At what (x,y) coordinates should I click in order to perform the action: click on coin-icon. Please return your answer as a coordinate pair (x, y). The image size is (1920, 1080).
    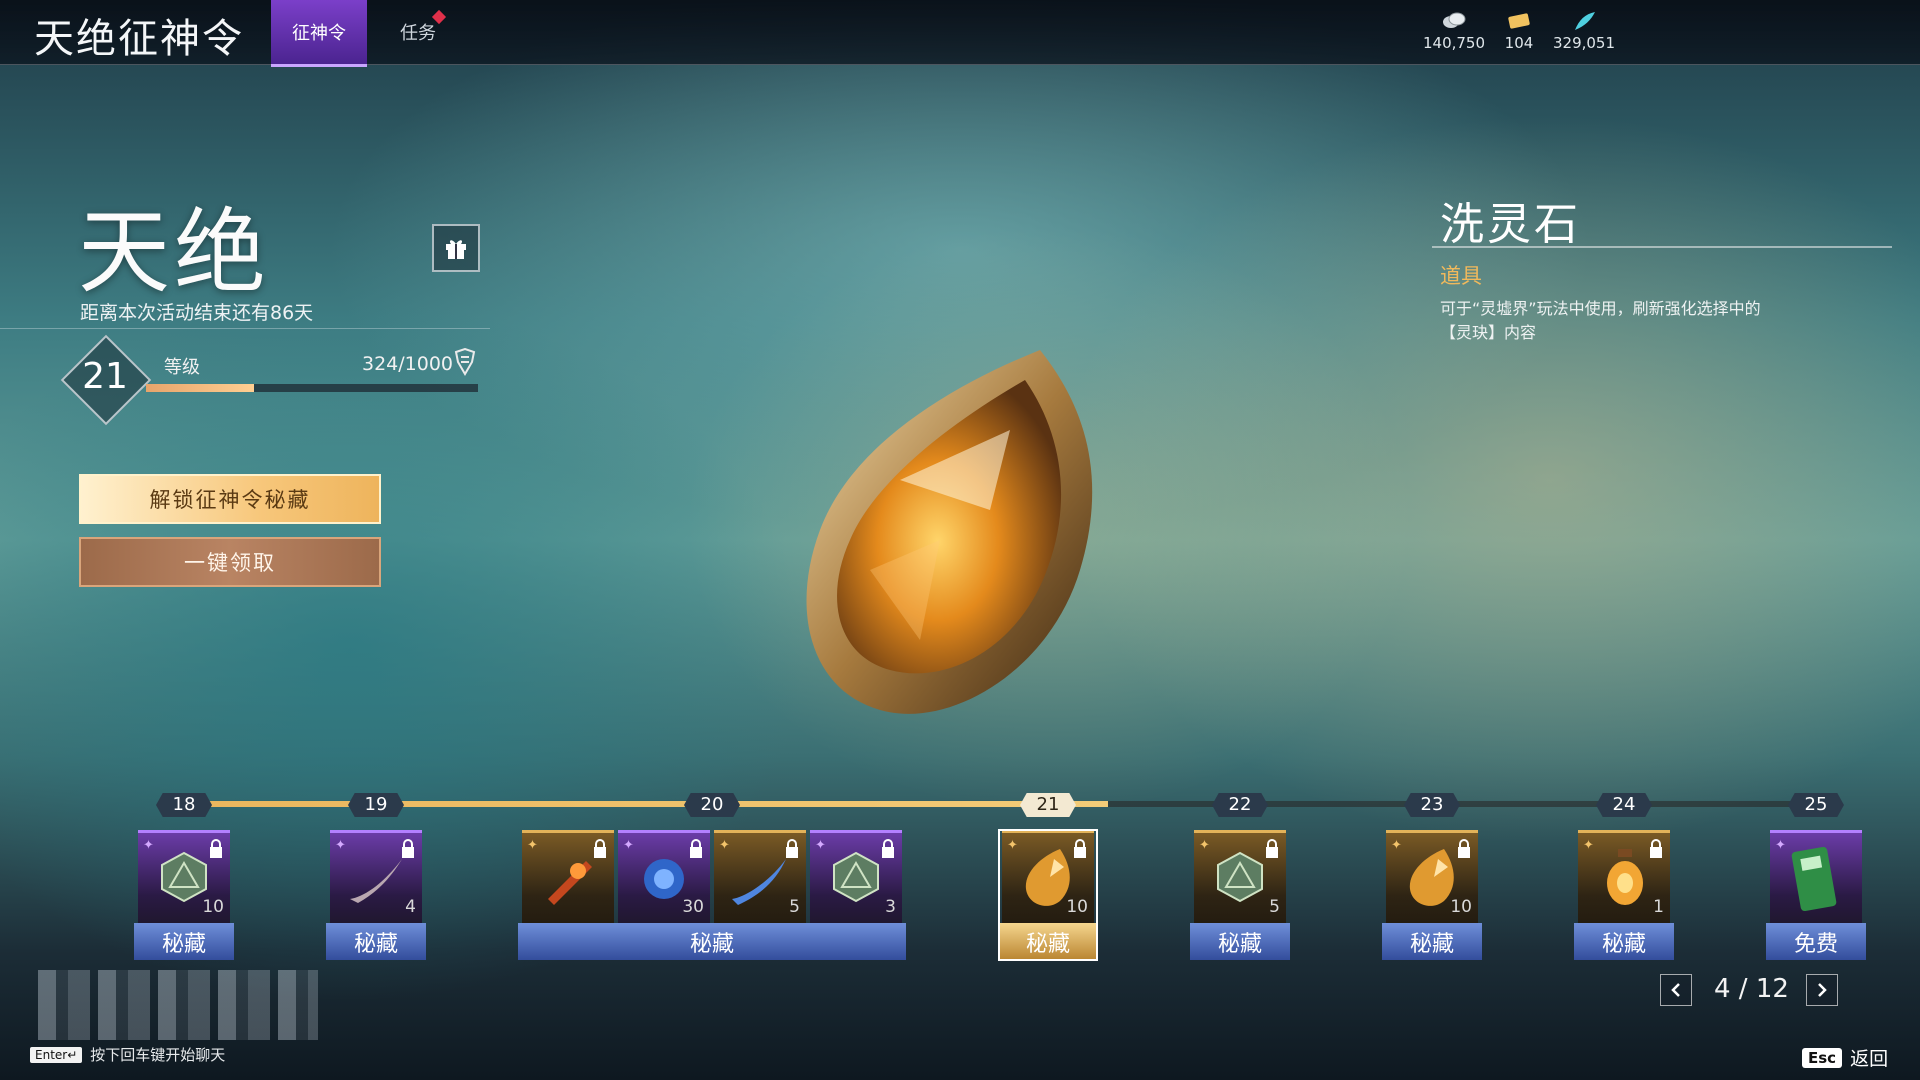
    Looking at the image, I should click on (1454, 20).